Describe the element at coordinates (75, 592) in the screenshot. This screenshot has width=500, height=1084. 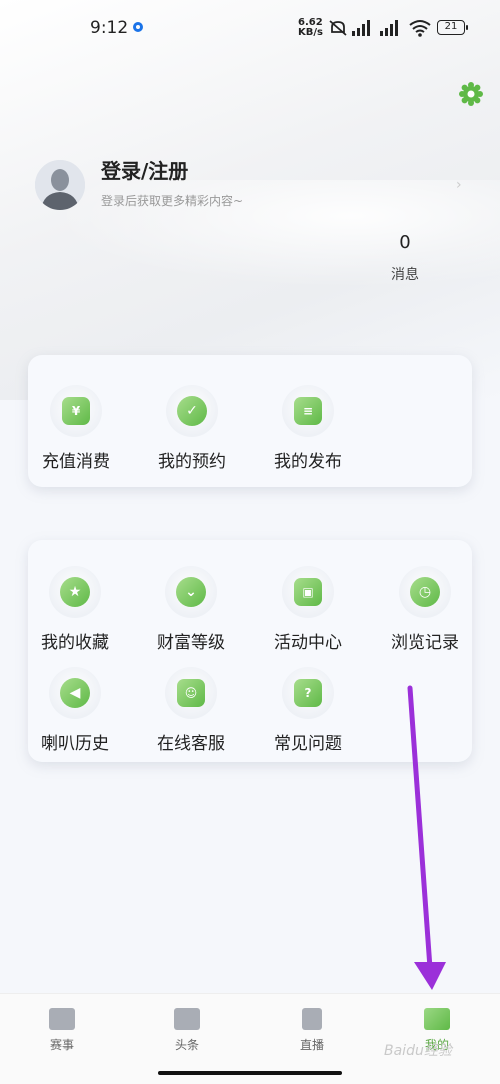
I see `star-icon: ★` at that location.